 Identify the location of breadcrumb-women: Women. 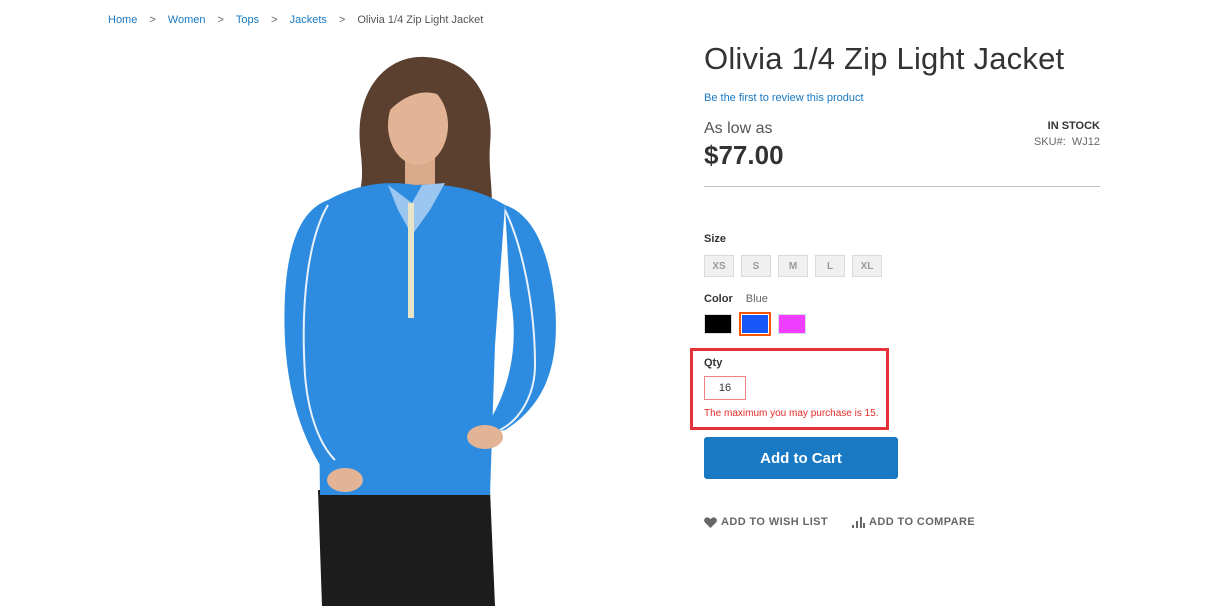
(187, 20).